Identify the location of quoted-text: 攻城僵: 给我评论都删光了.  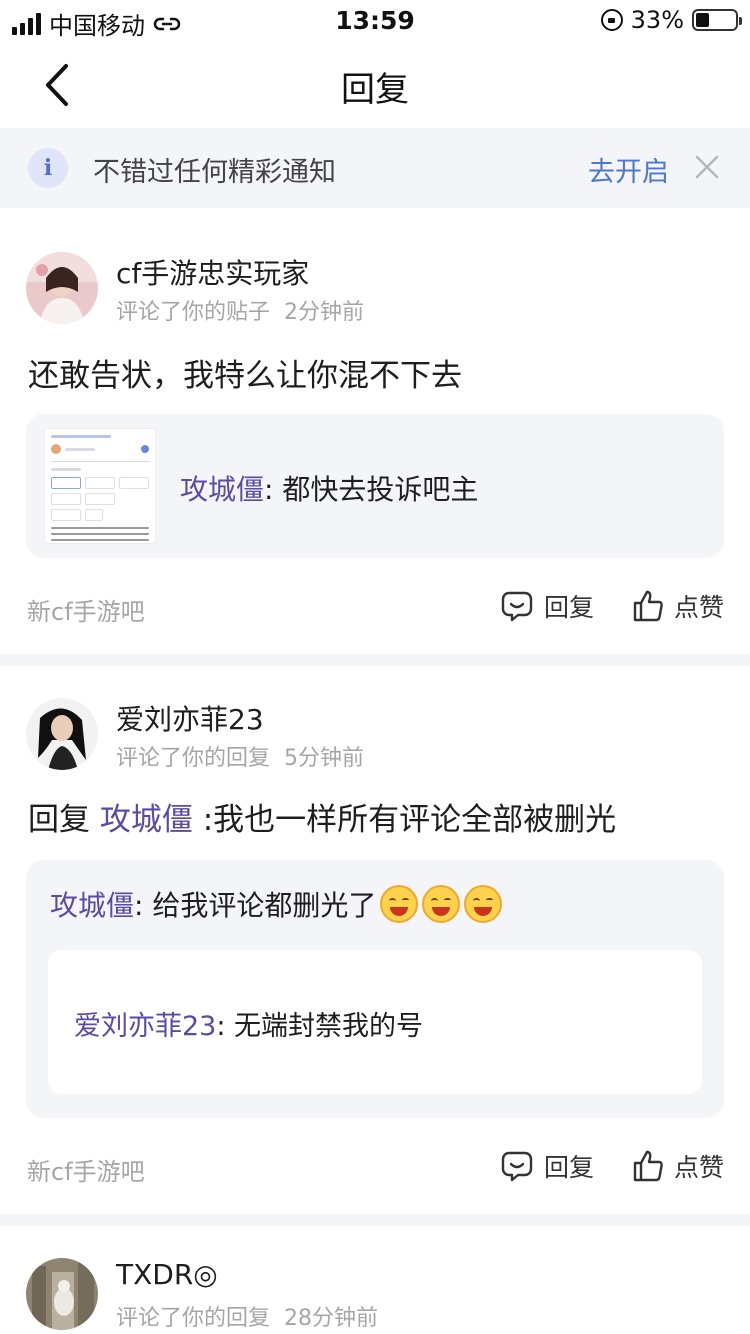
(276, 904).